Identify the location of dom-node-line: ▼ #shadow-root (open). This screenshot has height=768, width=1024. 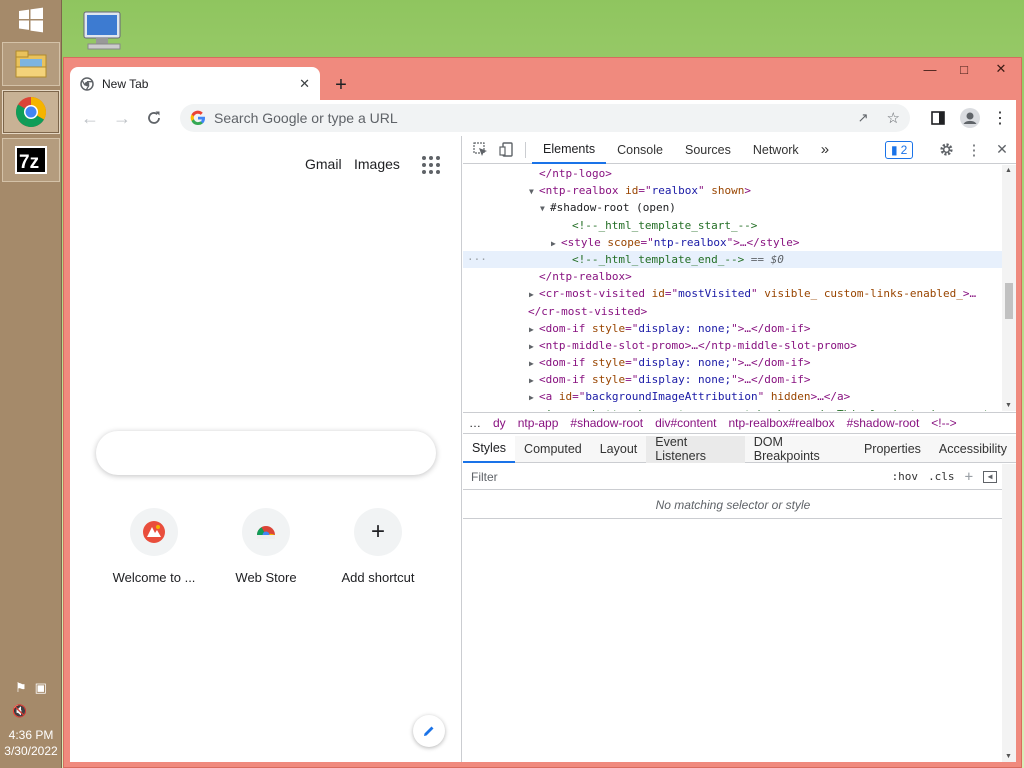
(739, 207).